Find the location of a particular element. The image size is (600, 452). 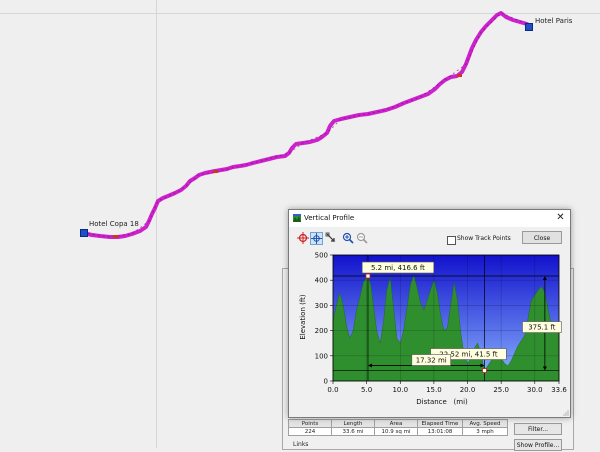

stats-header: Points is located at coordinates (310, 423).